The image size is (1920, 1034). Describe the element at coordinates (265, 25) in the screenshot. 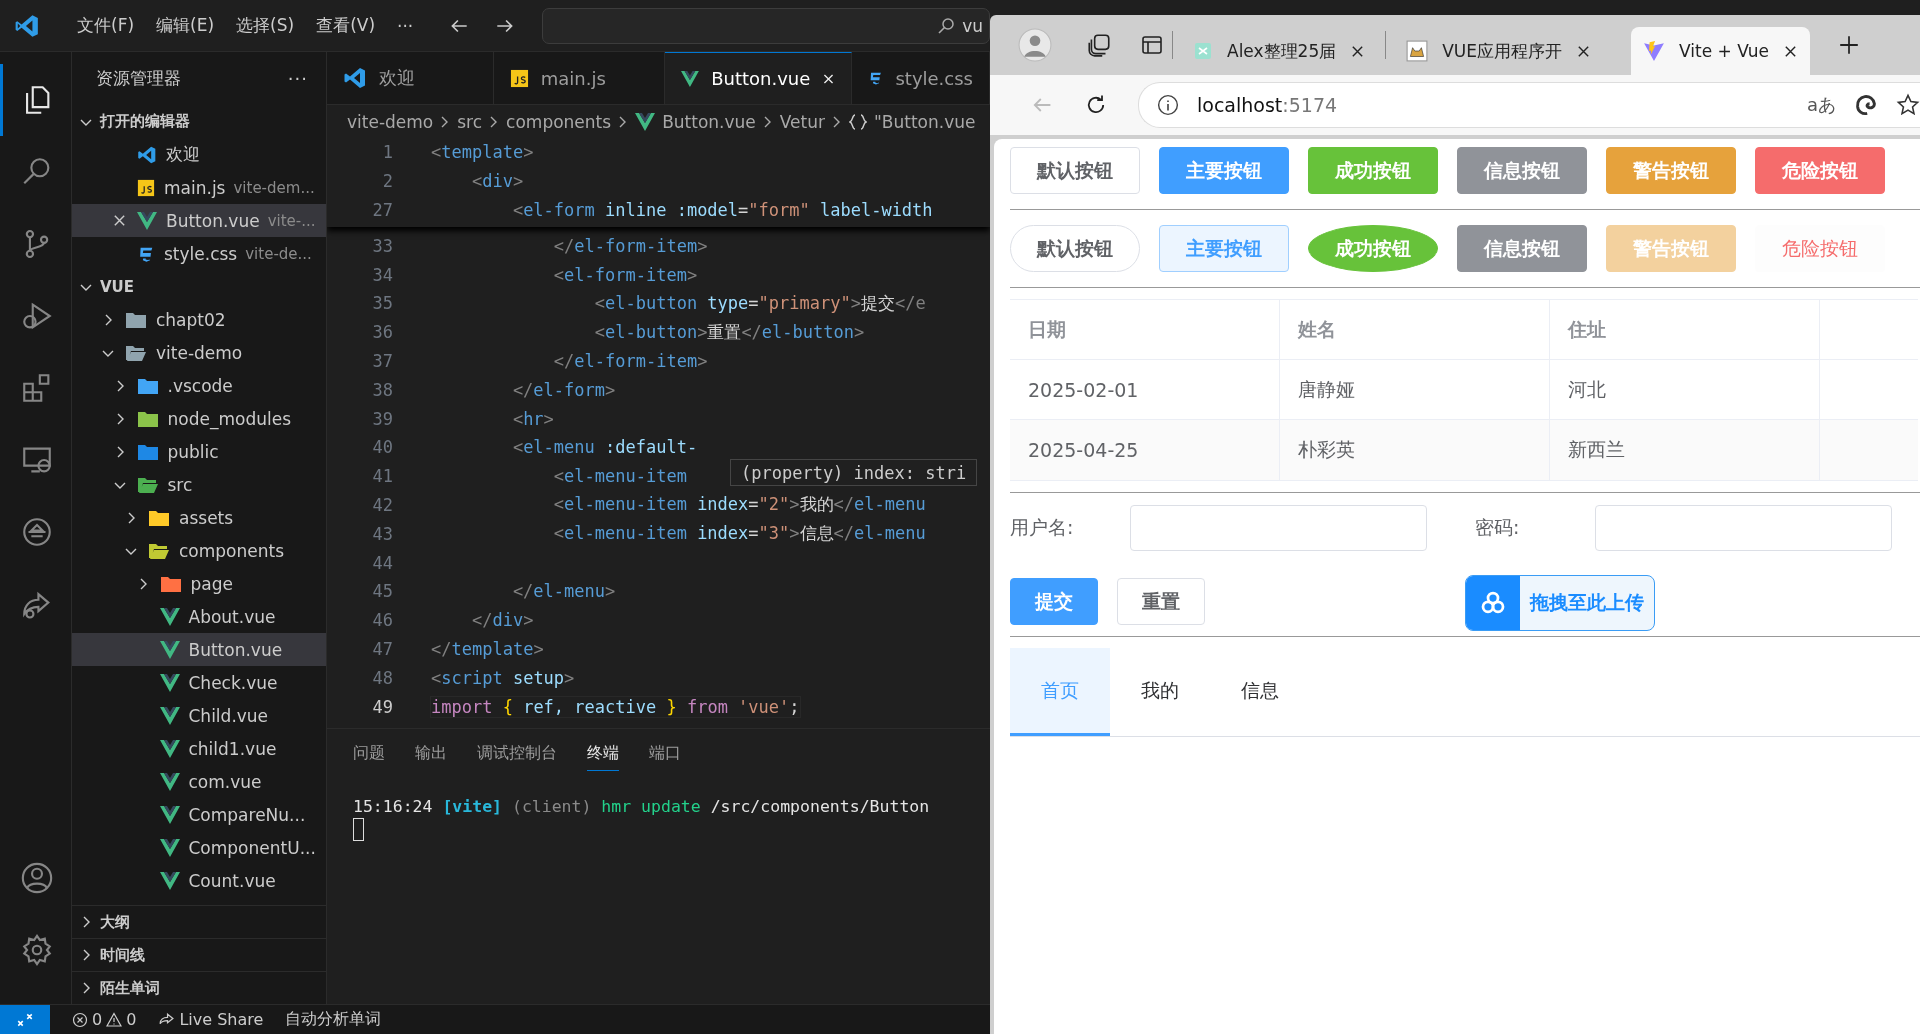

I see `menu-item: 选择(S)` at that location.